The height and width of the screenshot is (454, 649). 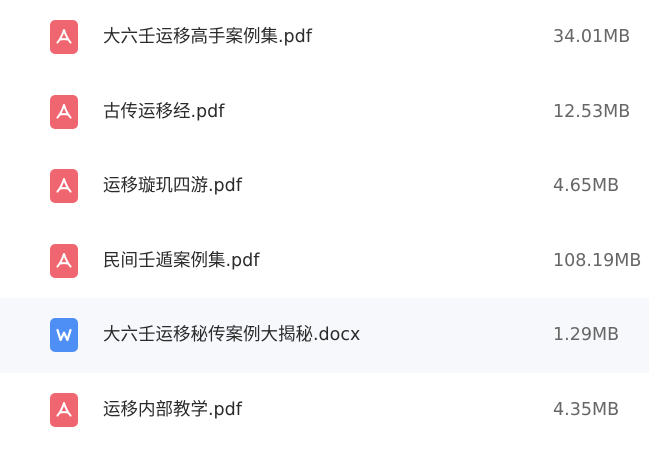 I want to click on file-name: 民间壬遁案例集.pdf, so click(x=181, y=261).